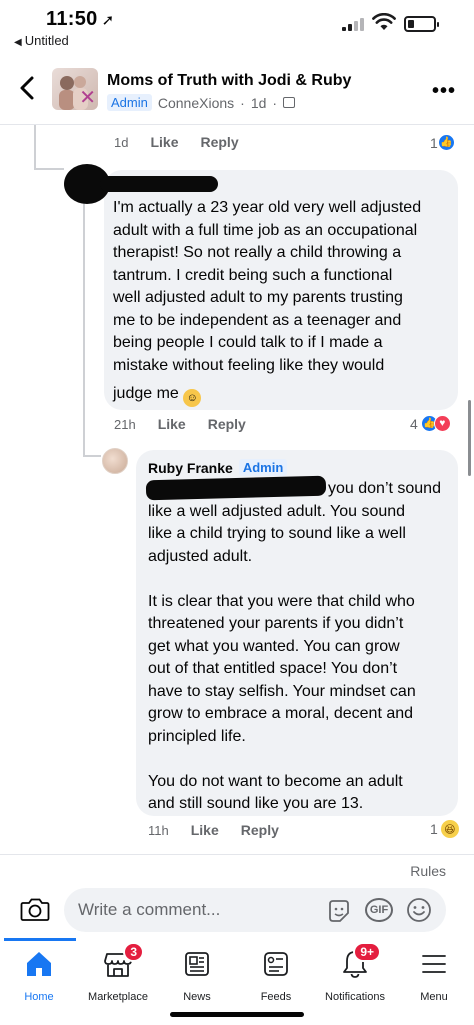  Describe the element at coordinates (121, 142) in the screenshot. I see `comment-time: 1d` at that location.